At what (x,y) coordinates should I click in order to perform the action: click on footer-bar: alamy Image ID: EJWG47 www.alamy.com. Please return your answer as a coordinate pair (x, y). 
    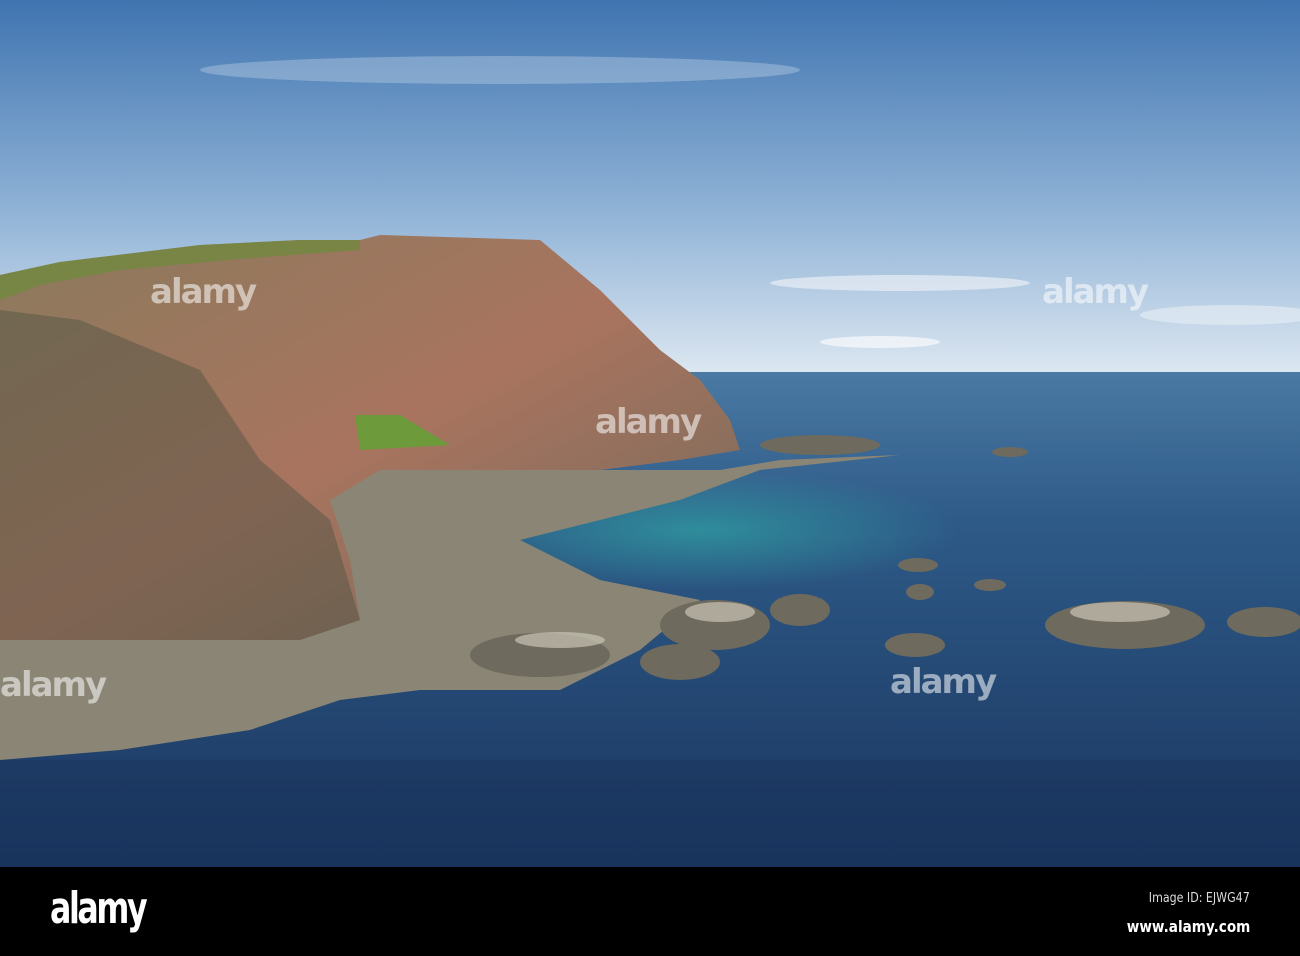
    Looking at the image, I should click on (650, 911).